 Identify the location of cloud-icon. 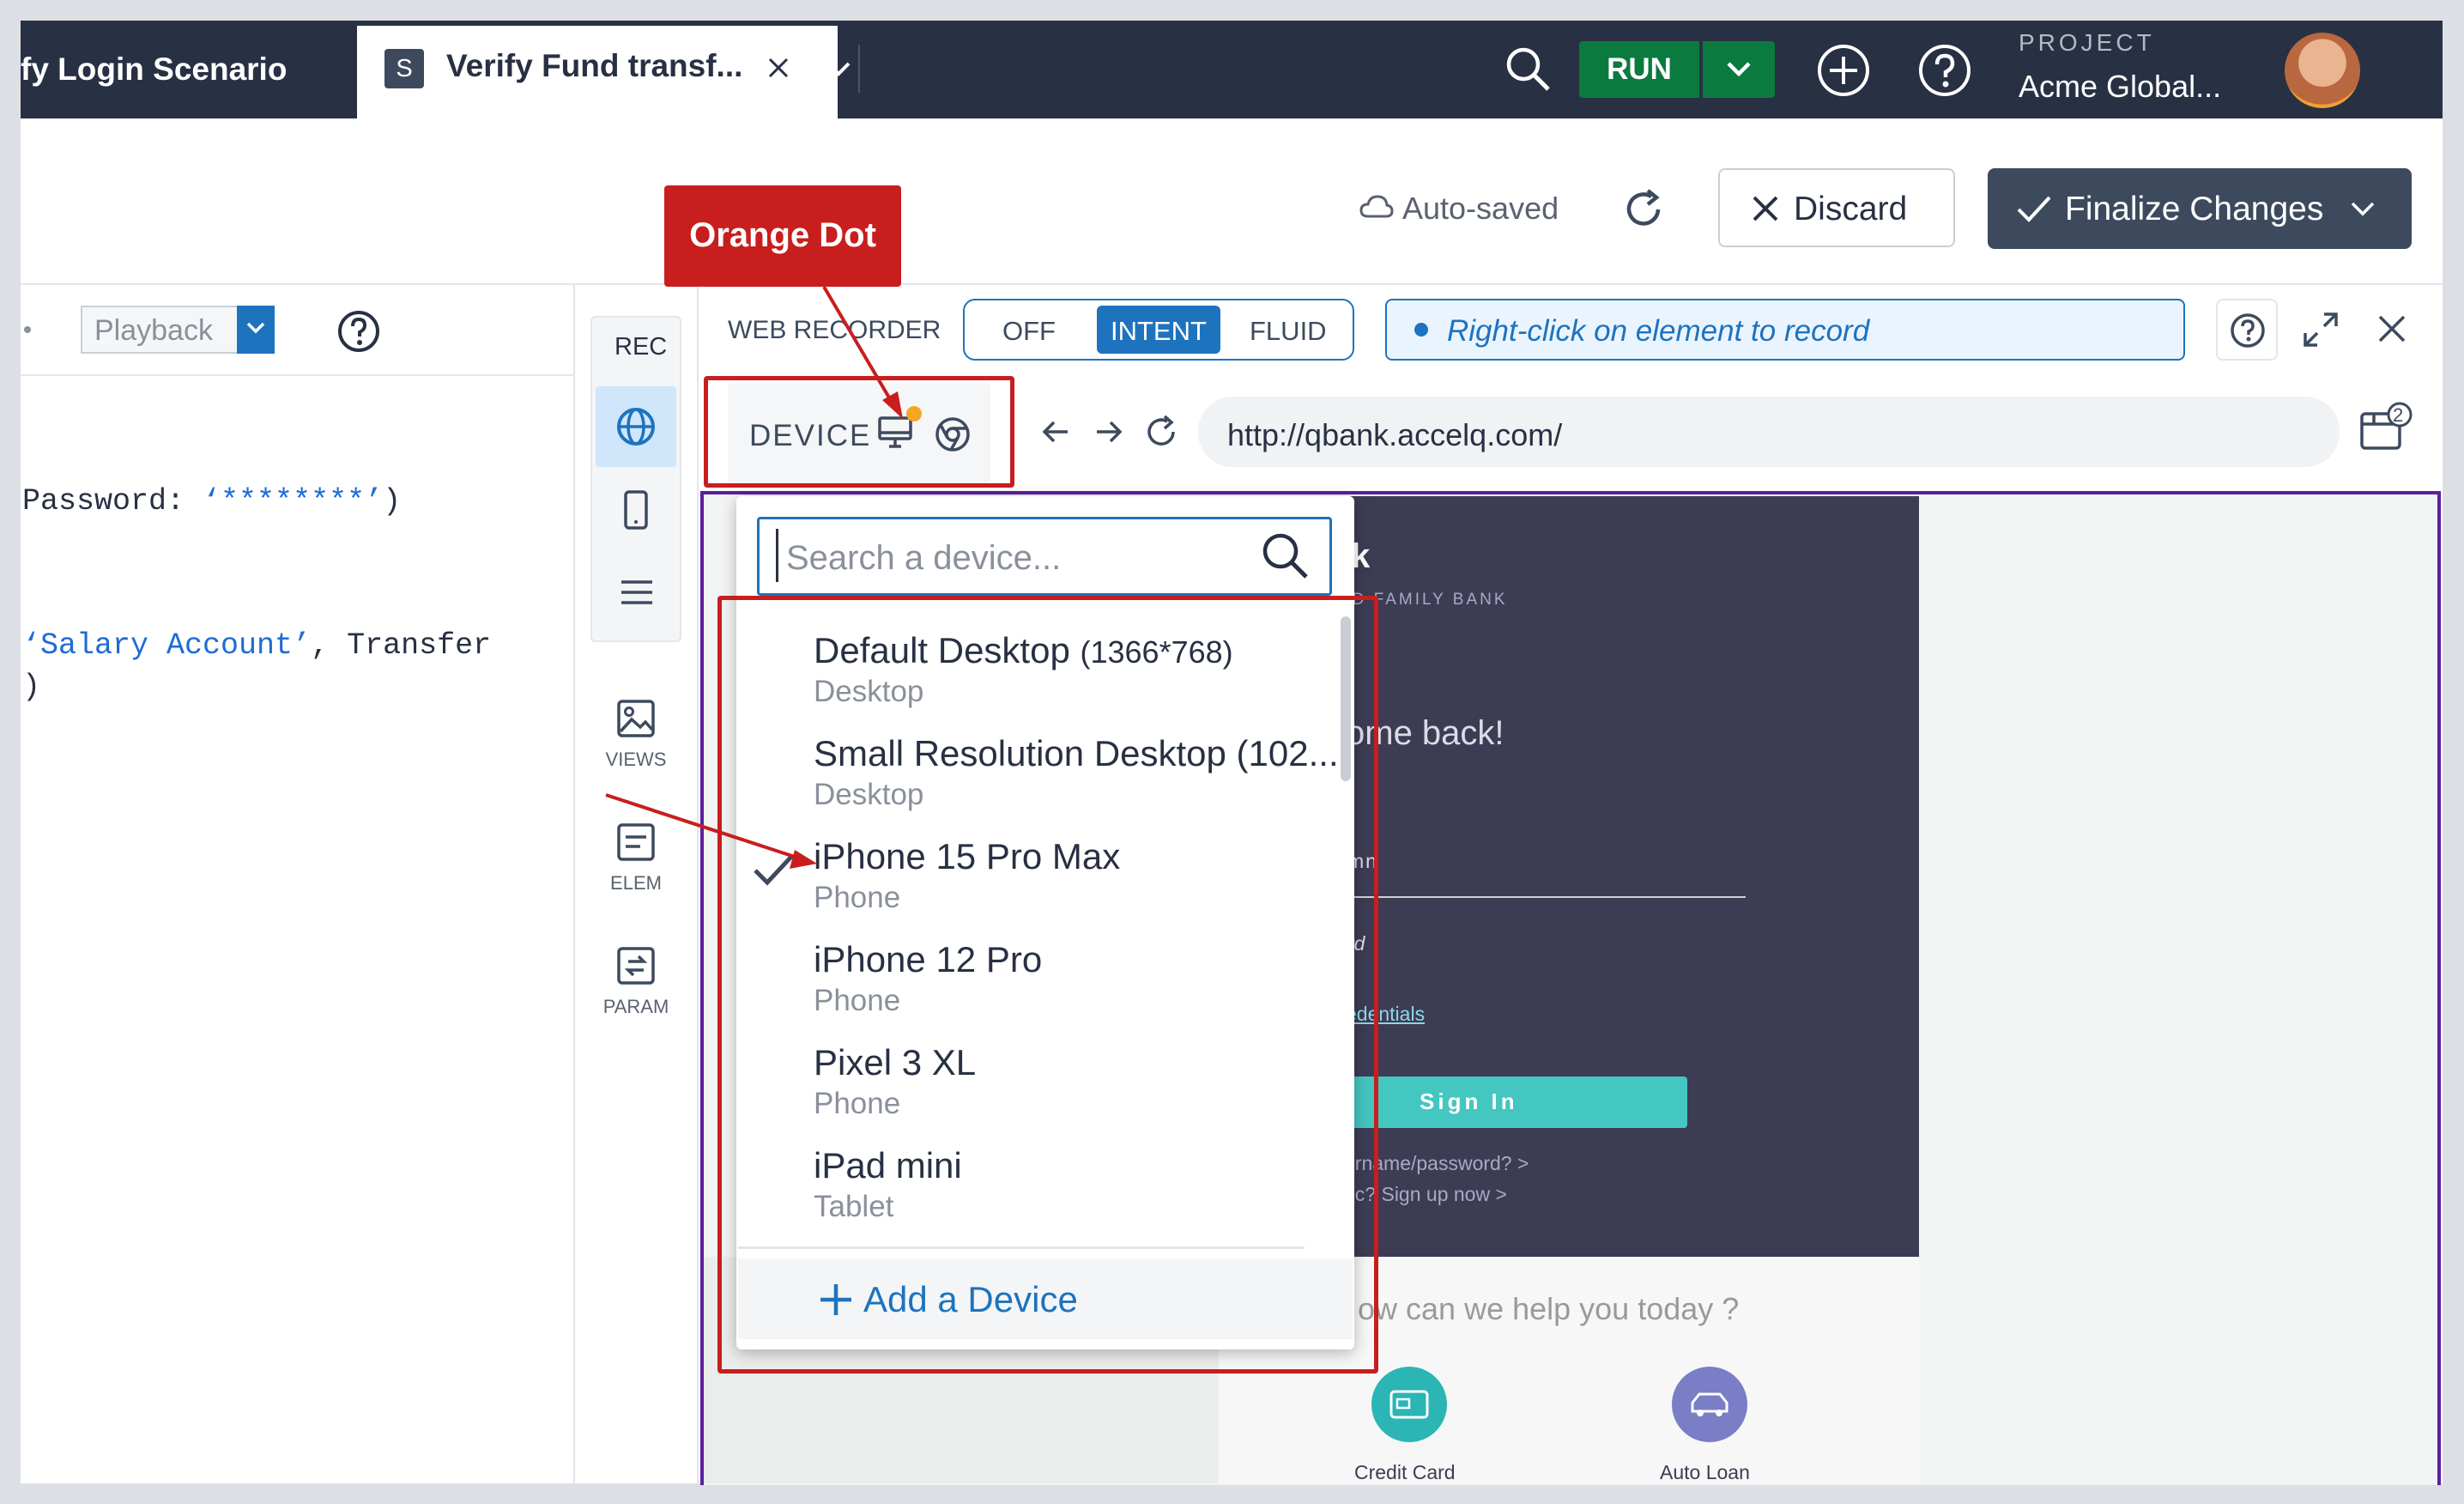
(1376, 206).